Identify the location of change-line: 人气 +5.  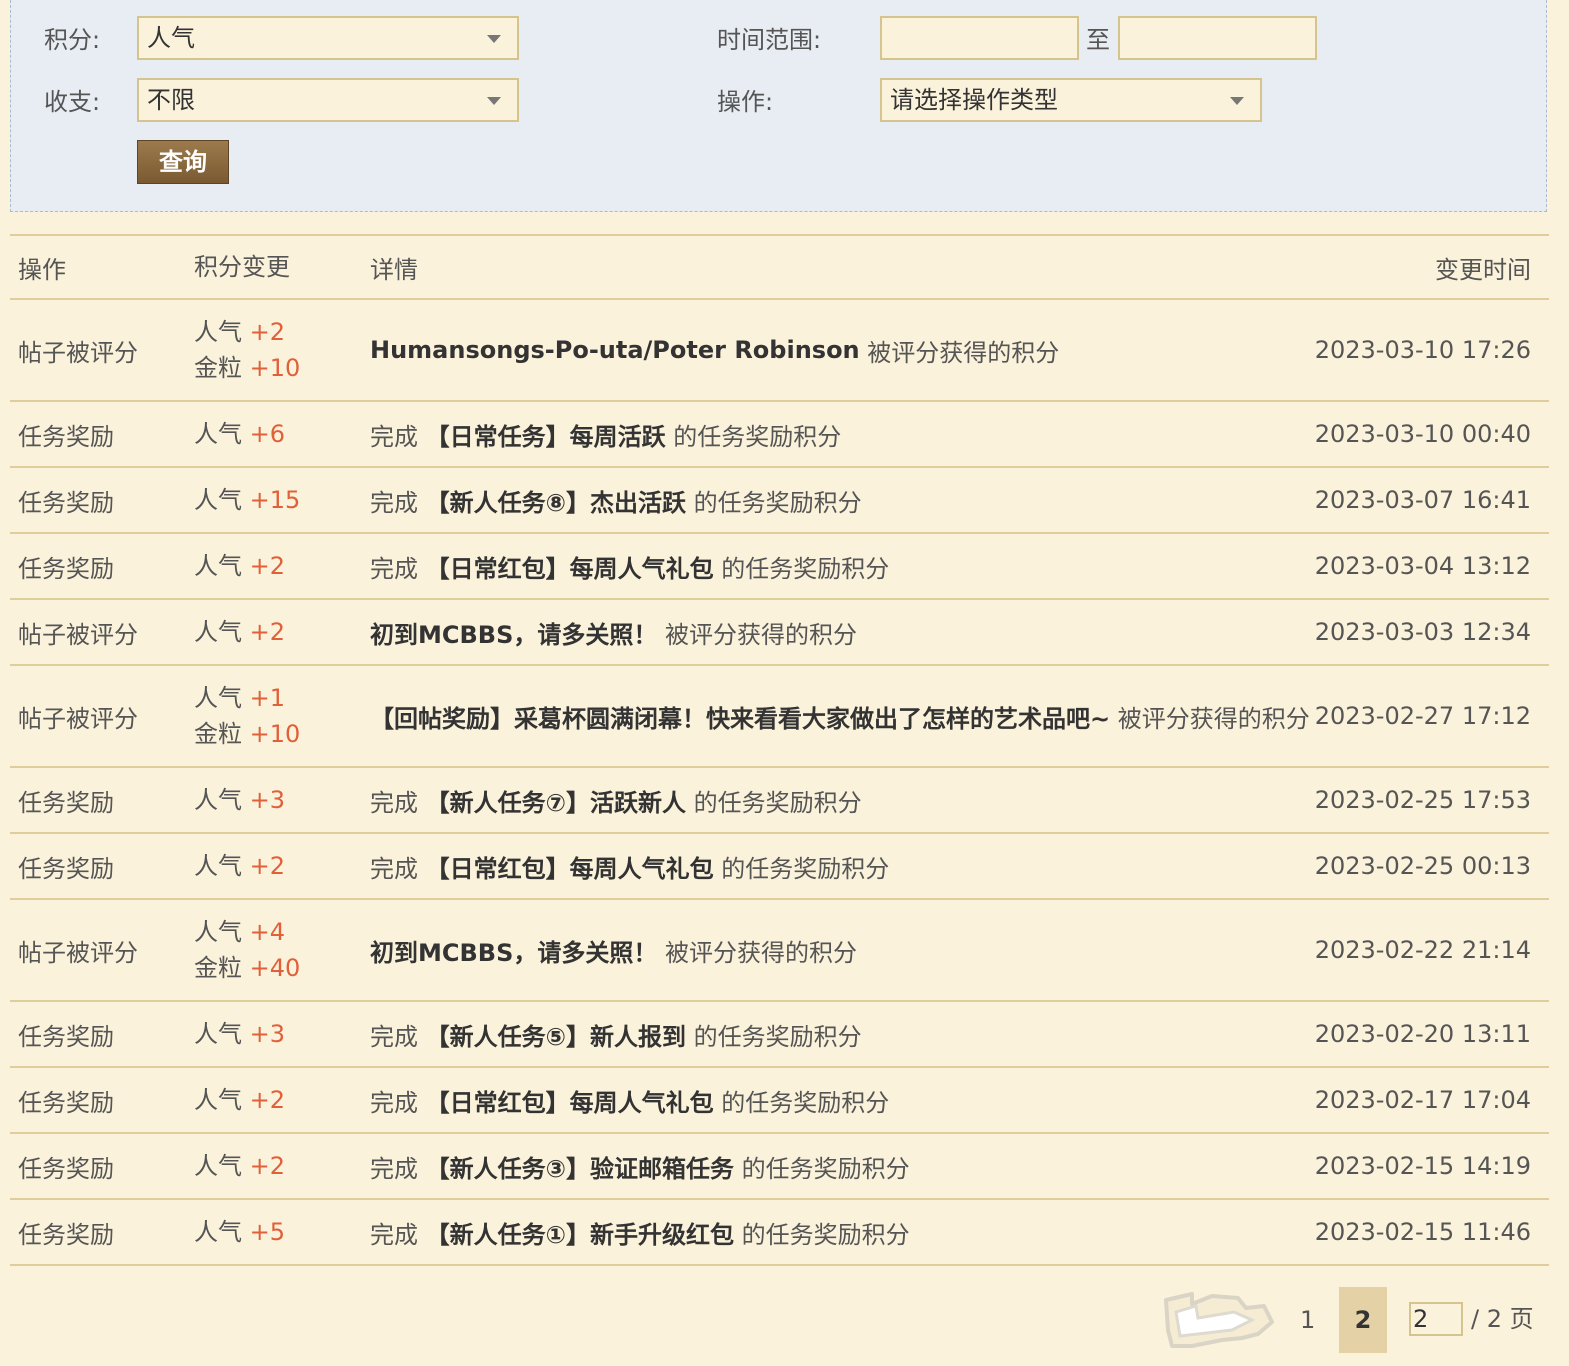
(239, 1232).